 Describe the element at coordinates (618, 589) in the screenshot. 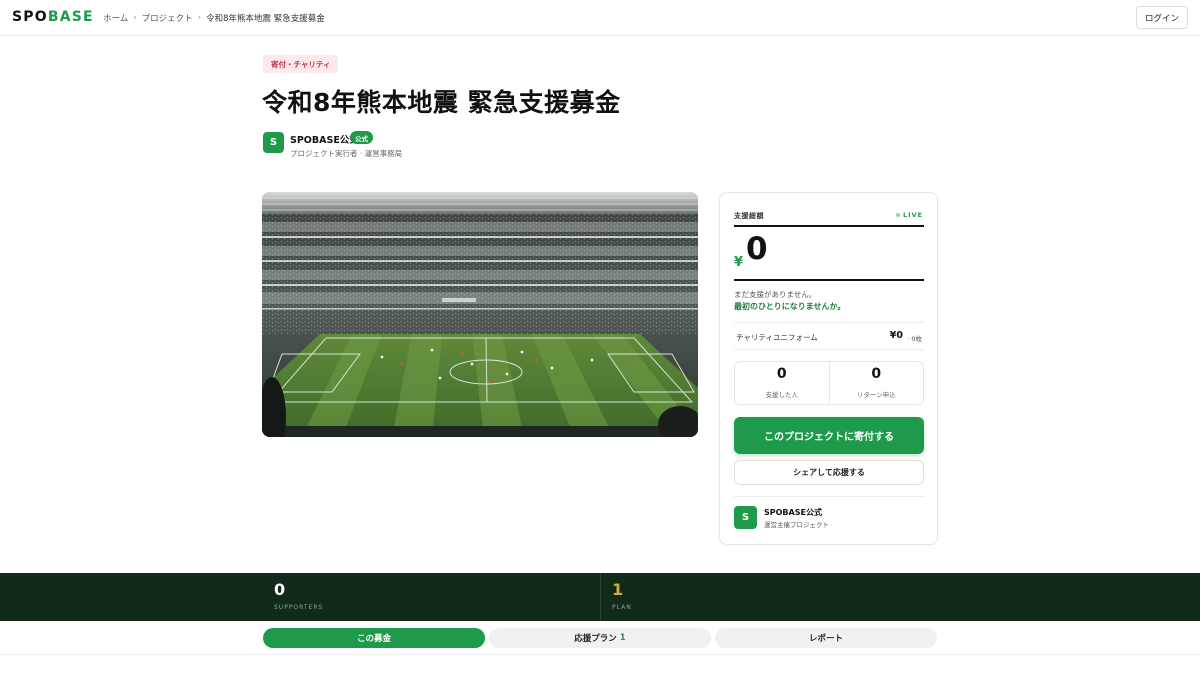

I see `plan-number: 1` at that location.